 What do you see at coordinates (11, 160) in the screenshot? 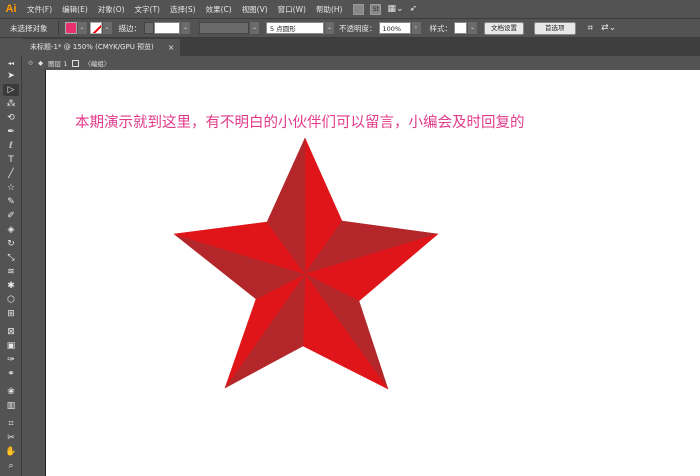
I see `type-tool-icon: T` at bounding box center [11, 160].